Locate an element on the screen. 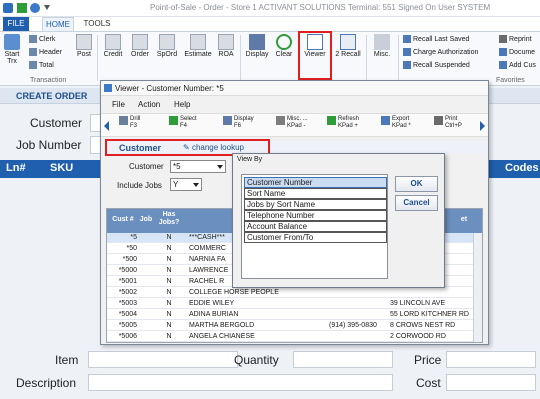 This screenshot has width=540, height=399. post-button: Post is located at coordinates (84, 46).